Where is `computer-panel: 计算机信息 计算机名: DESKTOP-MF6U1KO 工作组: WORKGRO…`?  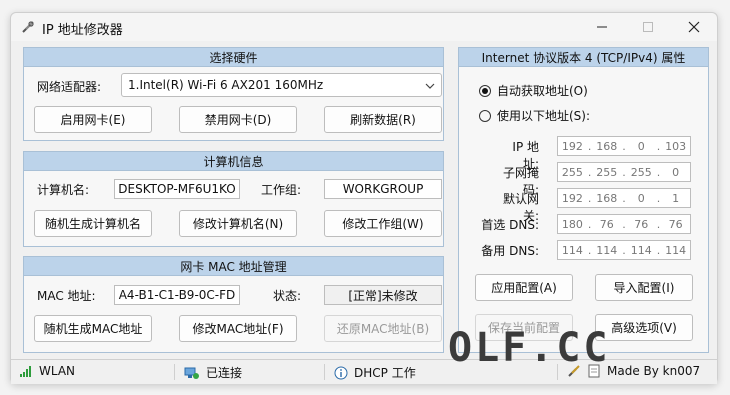
computer-panel: 计算机信息 计算机名: DESKTOP-MF6U1KO 工作组: WORKGRO… is located at coordinates (233, 199).